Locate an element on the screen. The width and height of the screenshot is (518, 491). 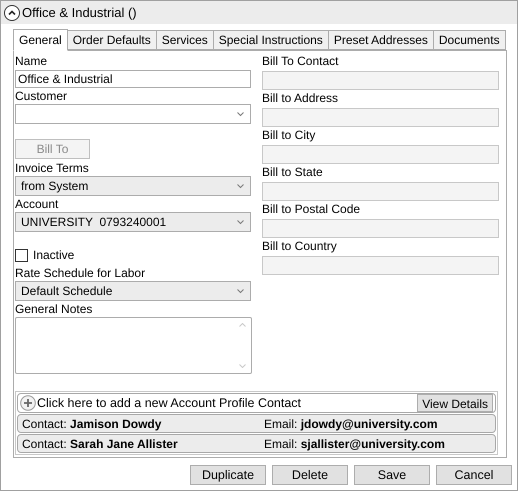
contact-row: Contact: Jamison Dowdy Email: jdowdy@university.com is located at coordinates (256, 423).